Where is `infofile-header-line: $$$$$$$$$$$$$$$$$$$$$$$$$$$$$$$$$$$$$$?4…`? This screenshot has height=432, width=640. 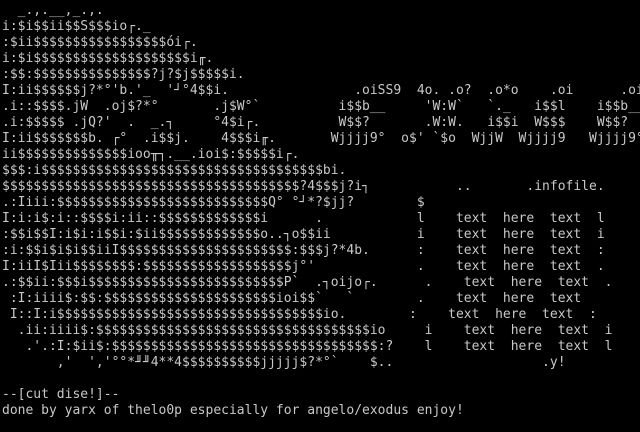 infofile-header-line: $$$$$$$$$$$$$$$$$$$$$$$$$$$$$$$$$$$$$$?4… is located at coordinates (321, 186).